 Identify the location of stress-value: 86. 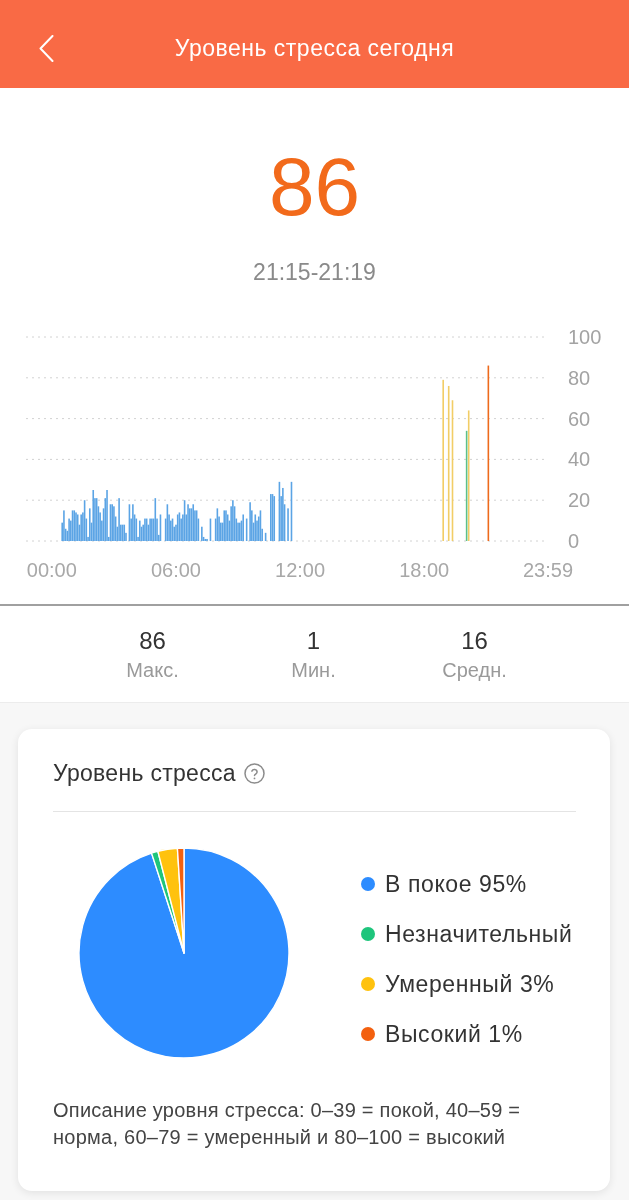
(314, 187).